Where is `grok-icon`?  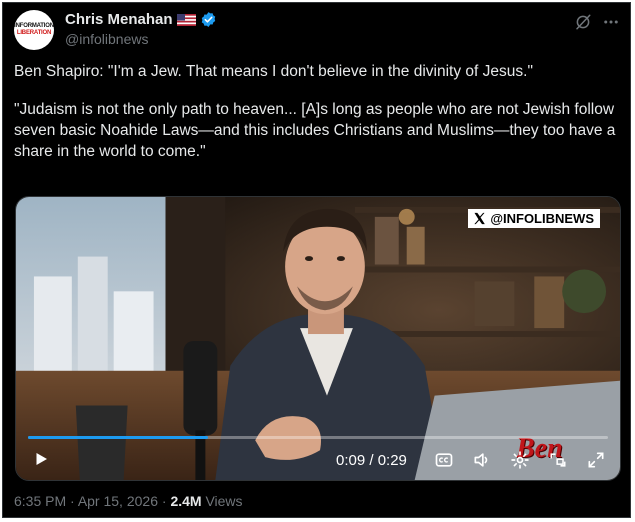
grok-icon is located at coordinates (583, 22).